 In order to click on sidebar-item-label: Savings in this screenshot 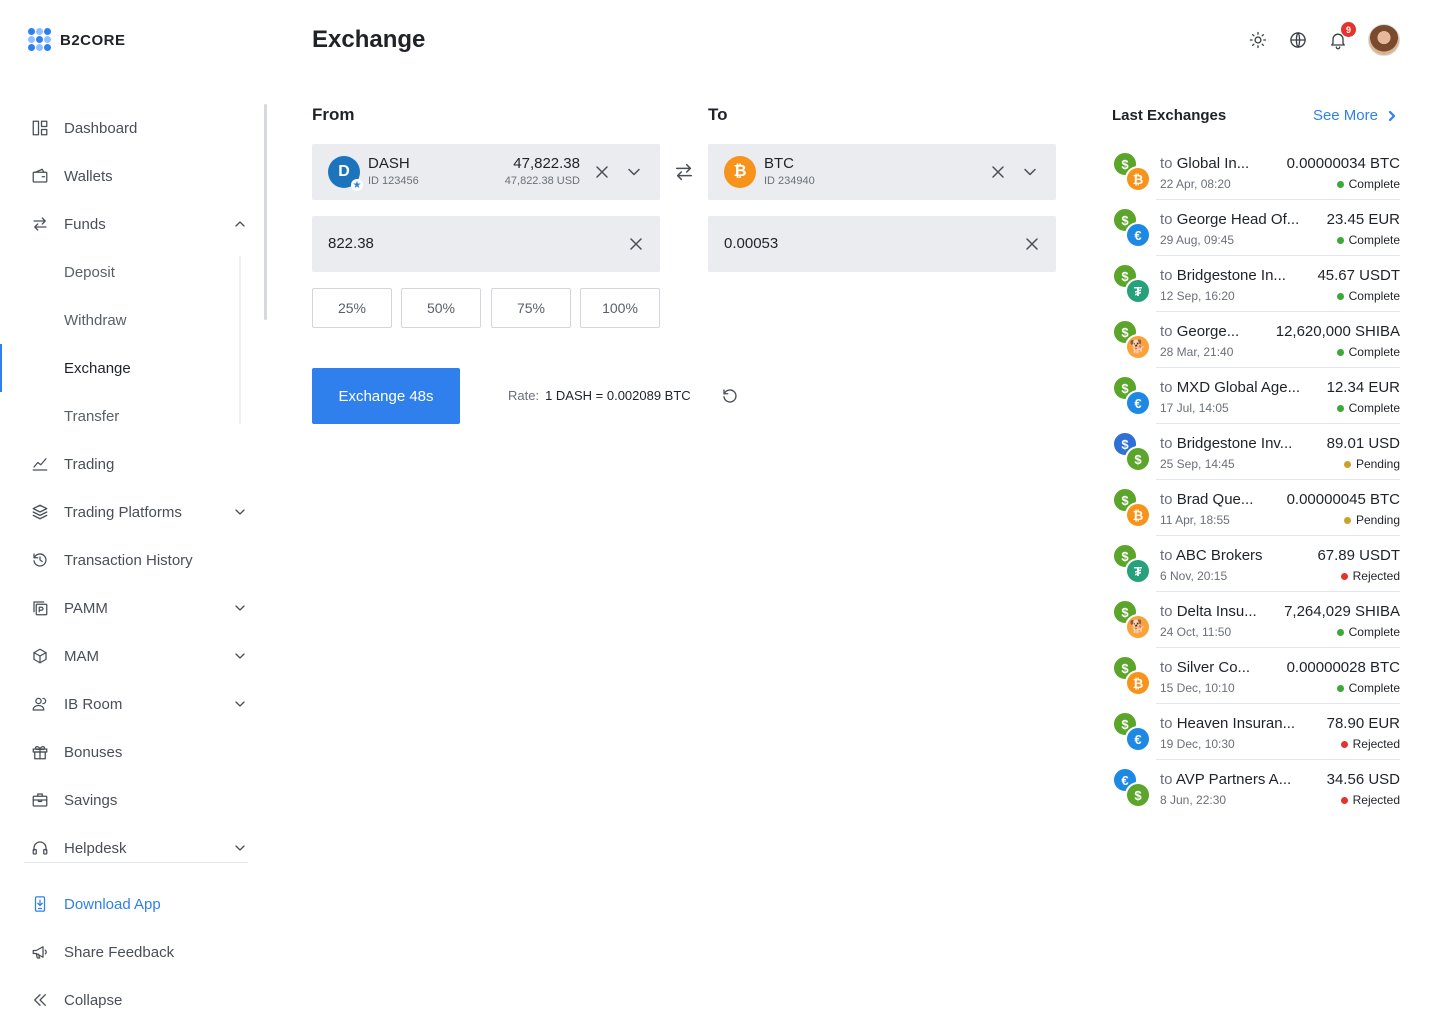, I will do `click(91, 800)`.